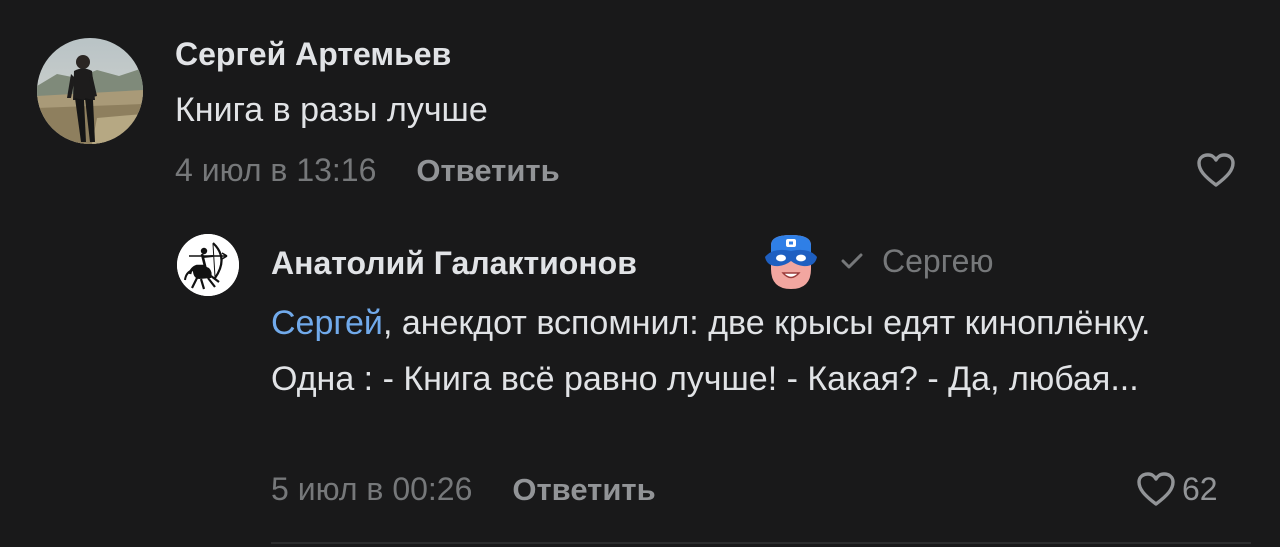  What do you see at coordinates (327, 323) in the screenshot?
I see `mention-link: Сергей` at bounding box center [327, 323].